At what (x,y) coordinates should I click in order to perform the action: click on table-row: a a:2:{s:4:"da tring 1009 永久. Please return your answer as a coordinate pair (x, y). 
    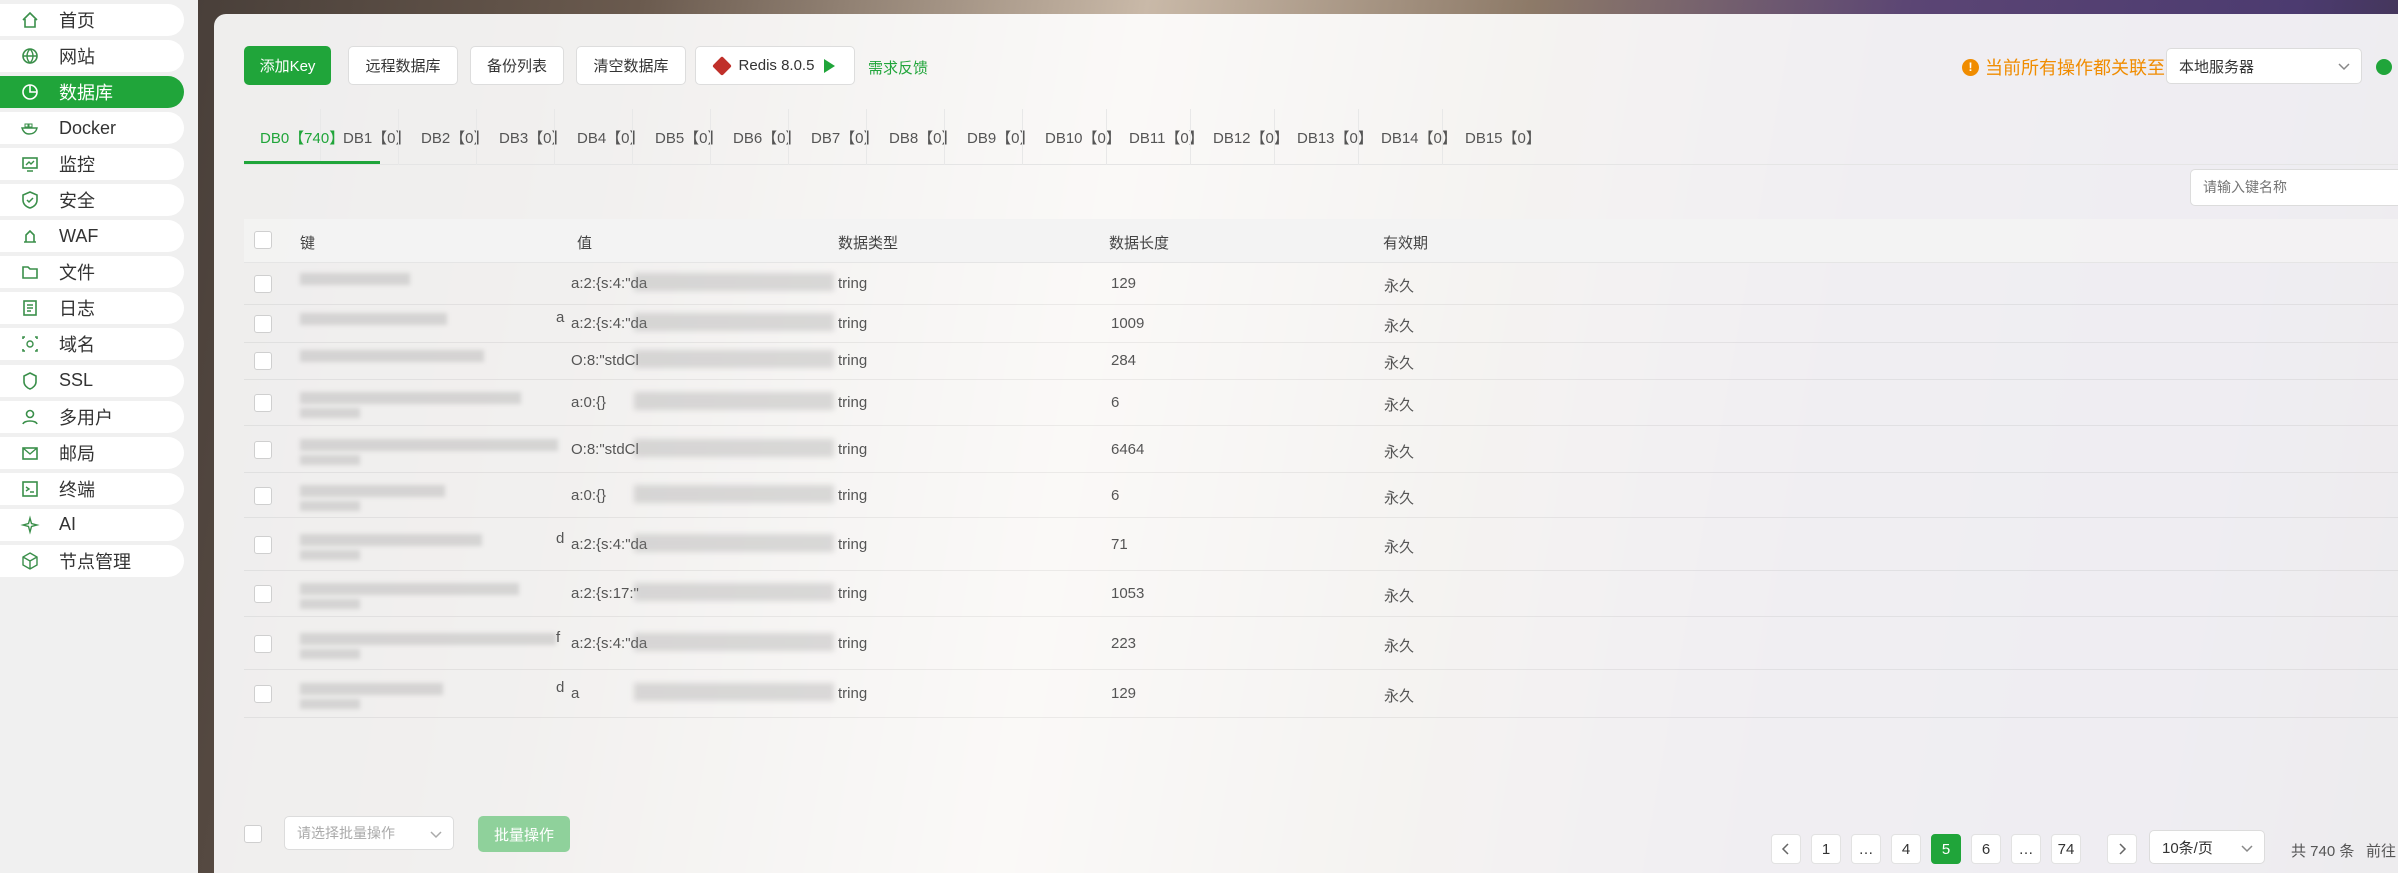
    Looking at the image, I should click on (1321, 324).